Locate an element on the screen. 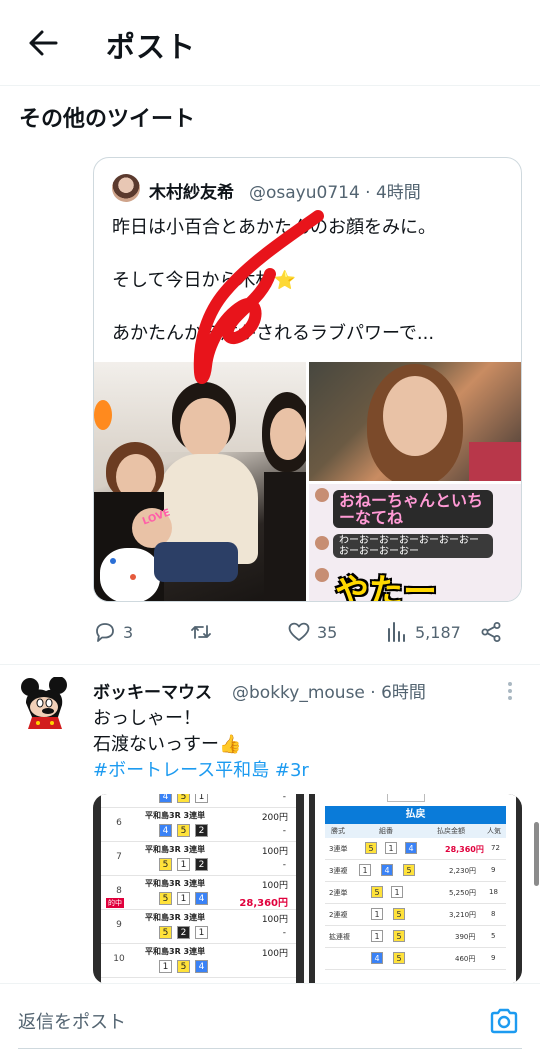  list-item: 6 平和島3R 3連単 200円 4 5 2 - is located at coordinates (198, 825).